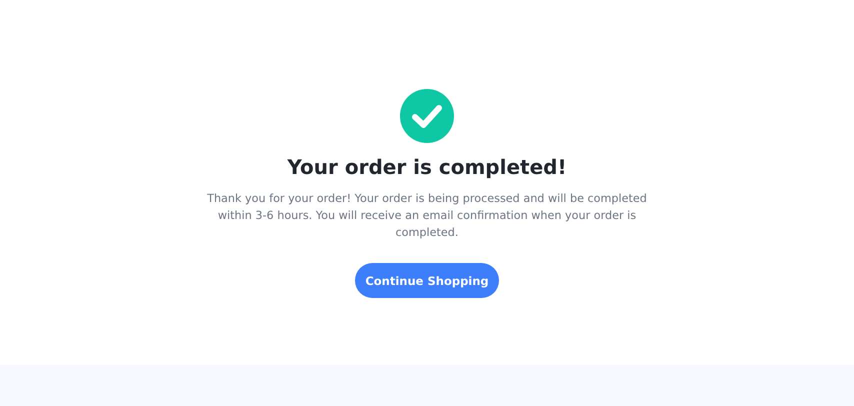 This screenshot has height=406, width=854. I want to click on checkmark-icon, so click(427, 116).